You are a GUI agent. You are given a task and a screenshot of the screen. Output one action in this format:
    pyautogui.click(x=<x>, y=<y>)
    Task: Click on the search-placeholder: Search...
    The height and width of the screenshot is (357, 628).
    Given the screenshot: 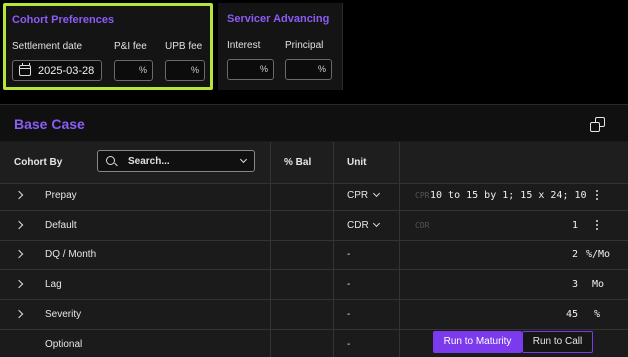 What is the action you would take?
    pyautogui.click(x=149, y=161)
    